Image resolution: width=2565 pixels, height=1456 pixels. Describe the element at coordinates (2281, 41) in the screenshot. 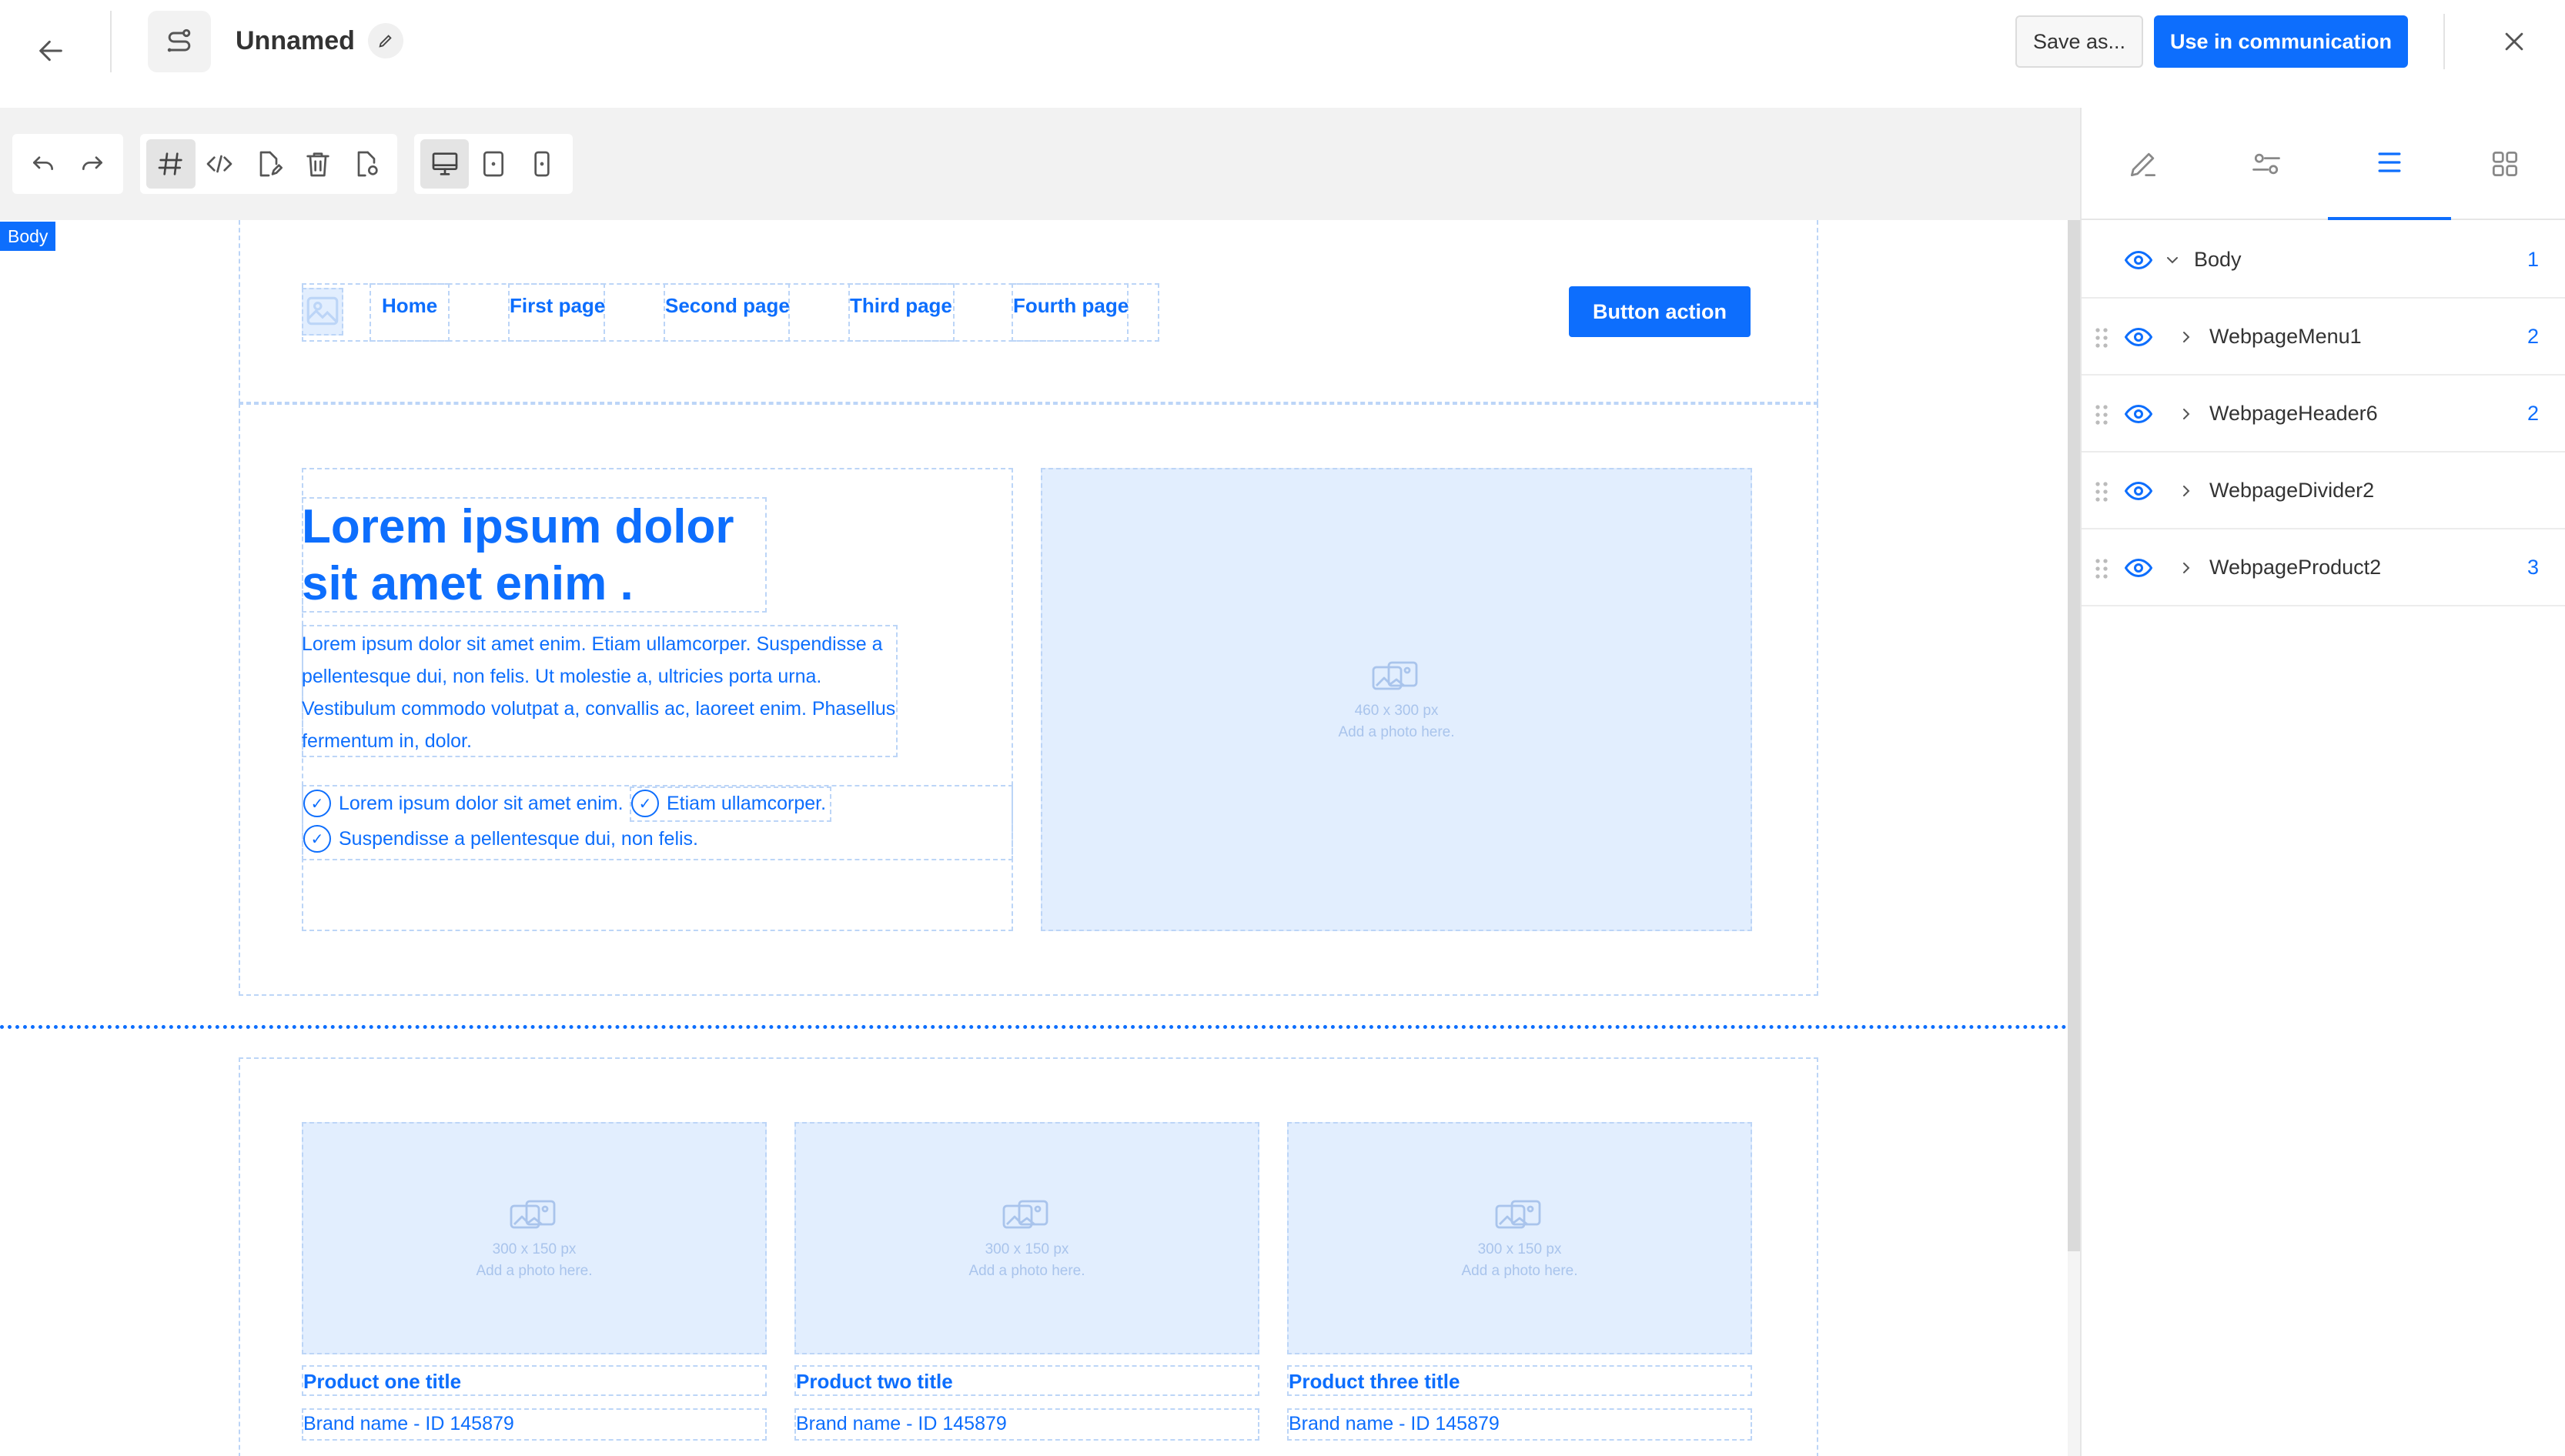

I see `use-in-communication-button: Use in communication` at that location.